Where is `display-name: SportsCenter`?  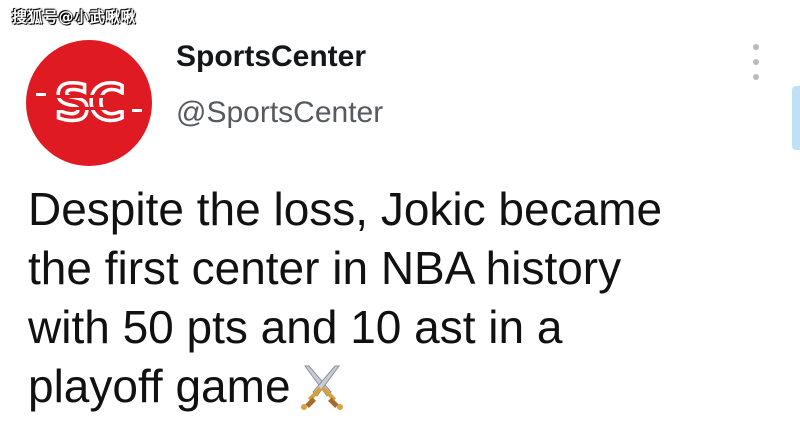
display-name: SportsCenter is located at coordinates (271, 57).